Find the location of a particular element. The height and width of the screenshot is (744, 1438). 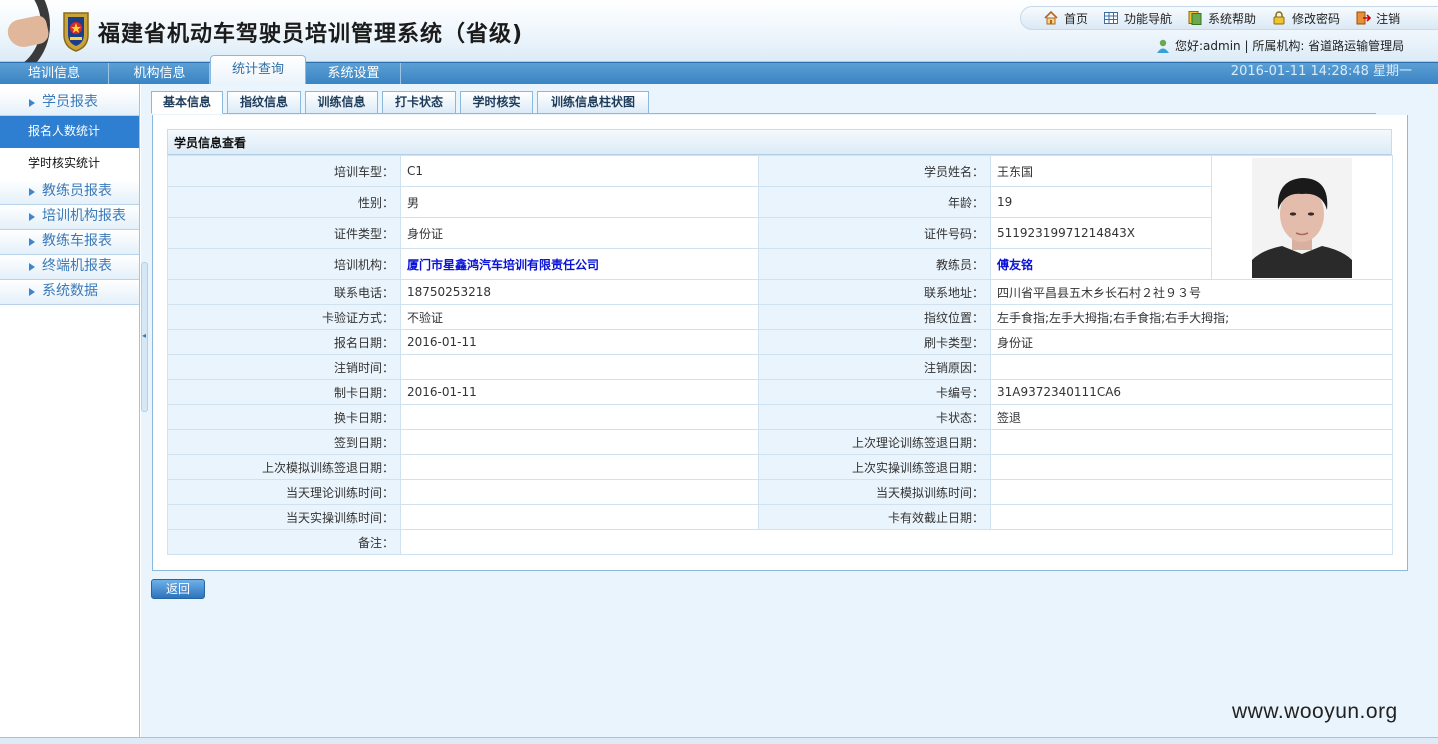

field-label: 注销时间： is located at coordinates (284, 367).